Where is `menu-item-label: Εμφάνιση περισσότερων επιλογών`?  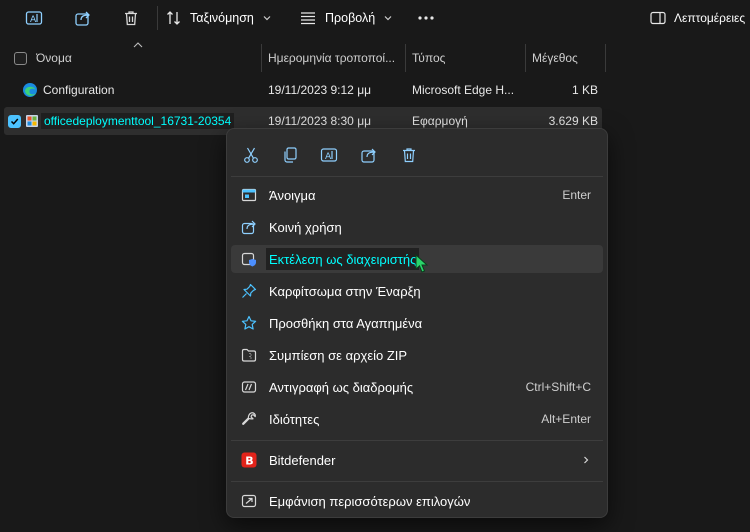
menu-item-label: Εμφάνιση περισσότερων επιλογών is located at coordinates (370, 501).